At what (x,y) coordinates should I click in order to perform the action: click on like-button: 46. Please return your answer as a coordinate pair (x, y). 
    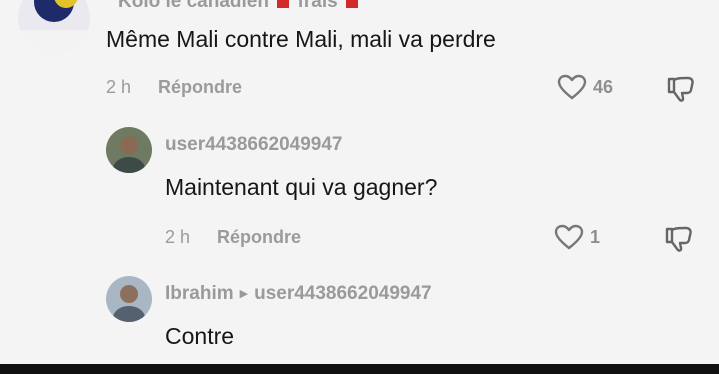
    Looking at the image, I should click on (585, 87).